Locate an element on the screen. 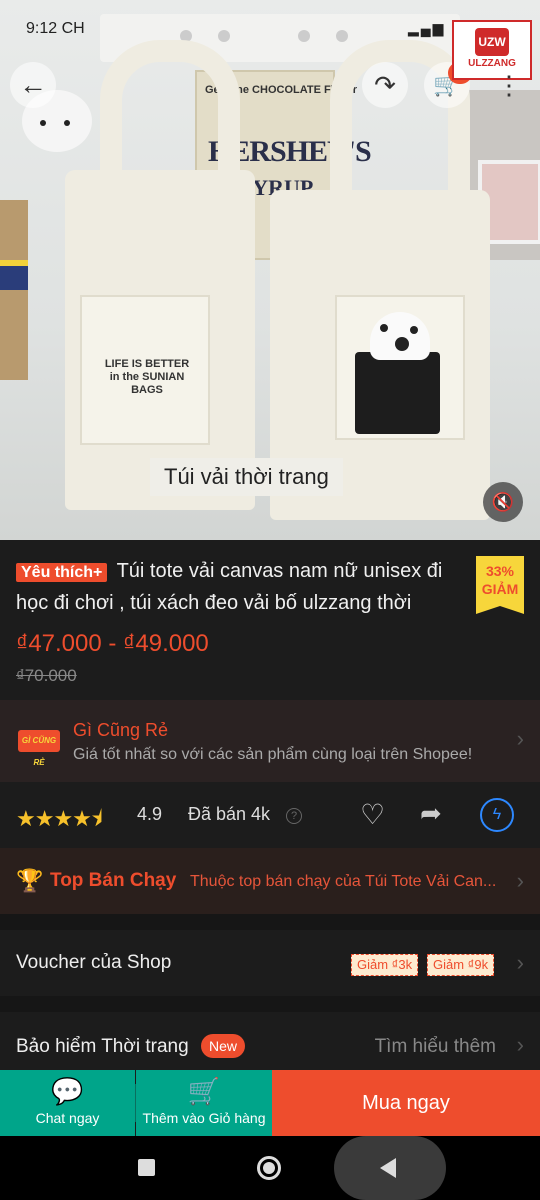  voucher-tag: Giảm ₫9k is located at coordinates (461, 965).